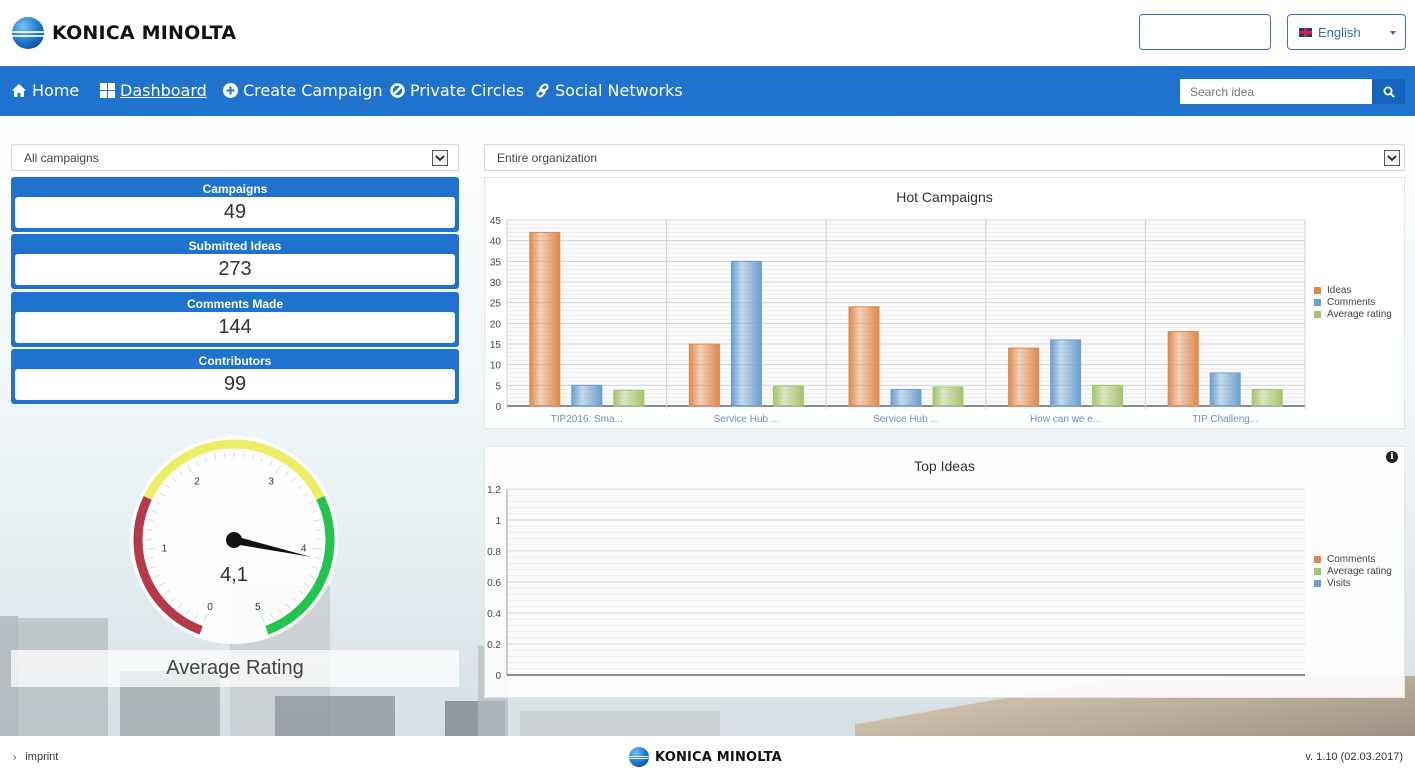 Image resolution: width=1415 pixels, height=778 pixels. What do you see at coordinates (235, 327) in the screenshot?
I see `stat-value: 144` at bounding box center [235, 327].